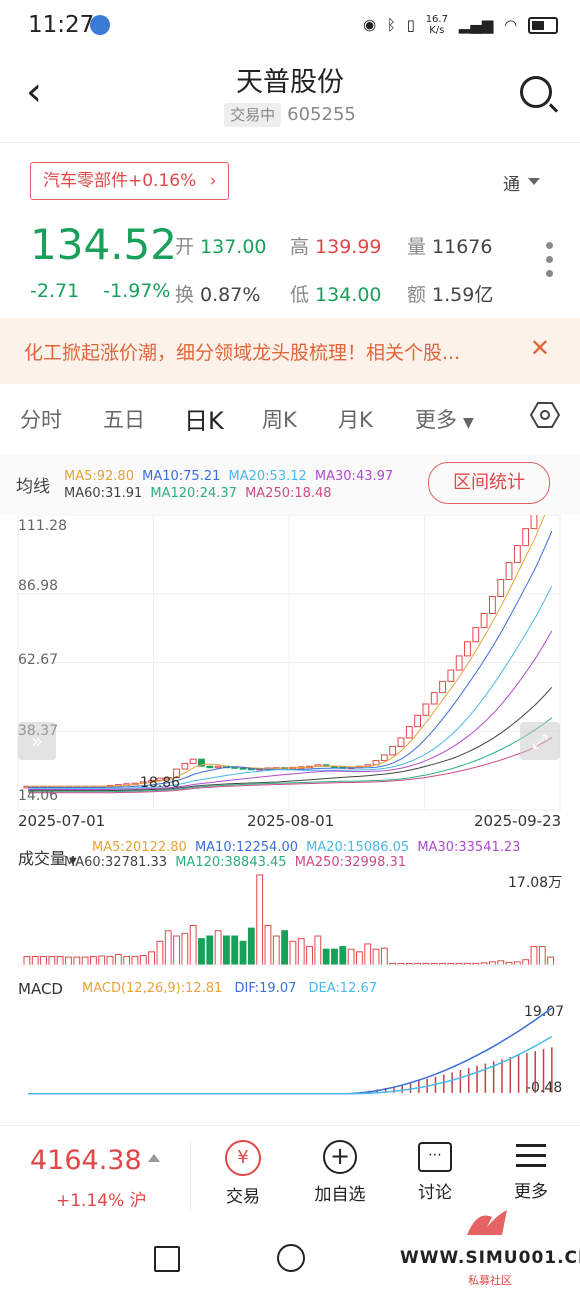 This screenshot has width=580, height=1289. Describe the element at coordinates (468, 423) in the screenshot. I see `caret-down-icon: ▼` at that location.